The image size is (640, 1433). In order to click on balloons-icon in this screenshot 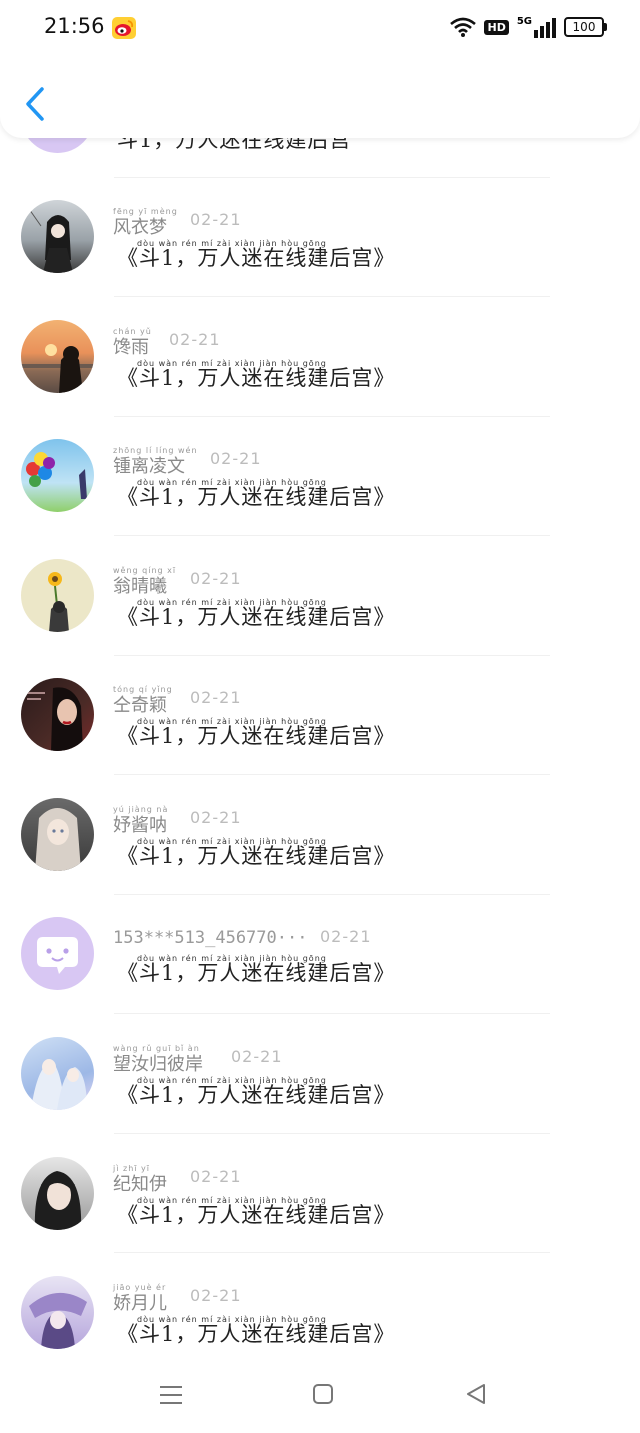, I will do `click(56, 475)`.